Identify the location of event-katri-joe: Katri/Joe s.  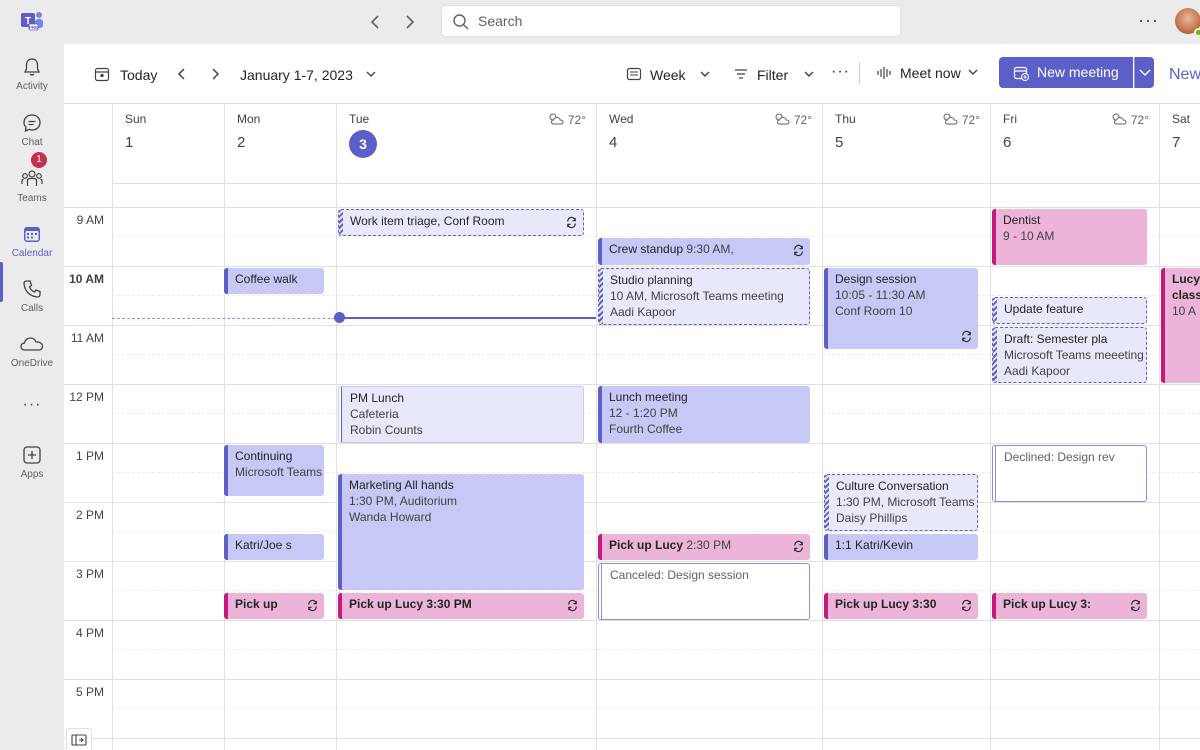
(274, 547).